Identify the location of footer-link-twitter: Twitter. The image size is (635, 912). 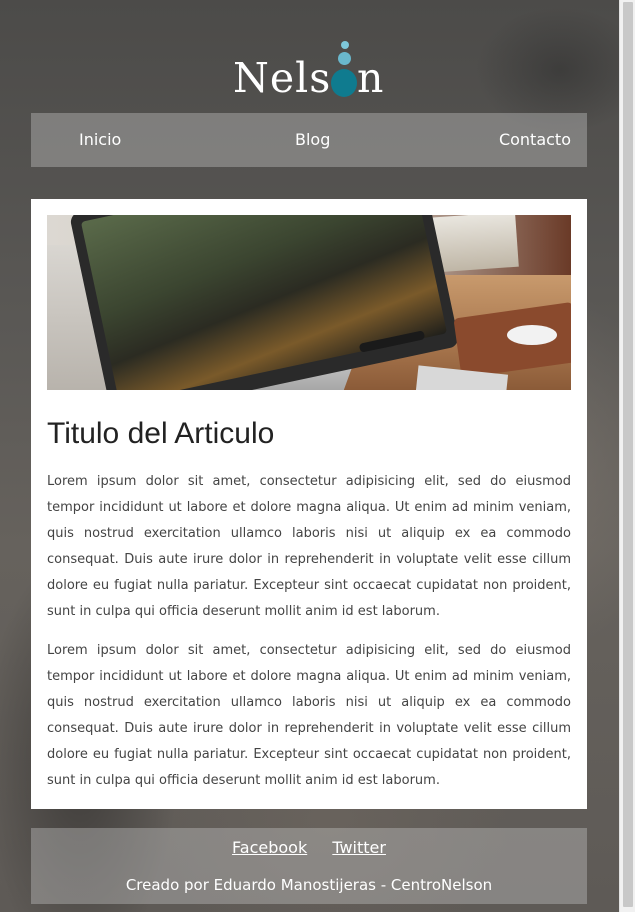
(359, 847).